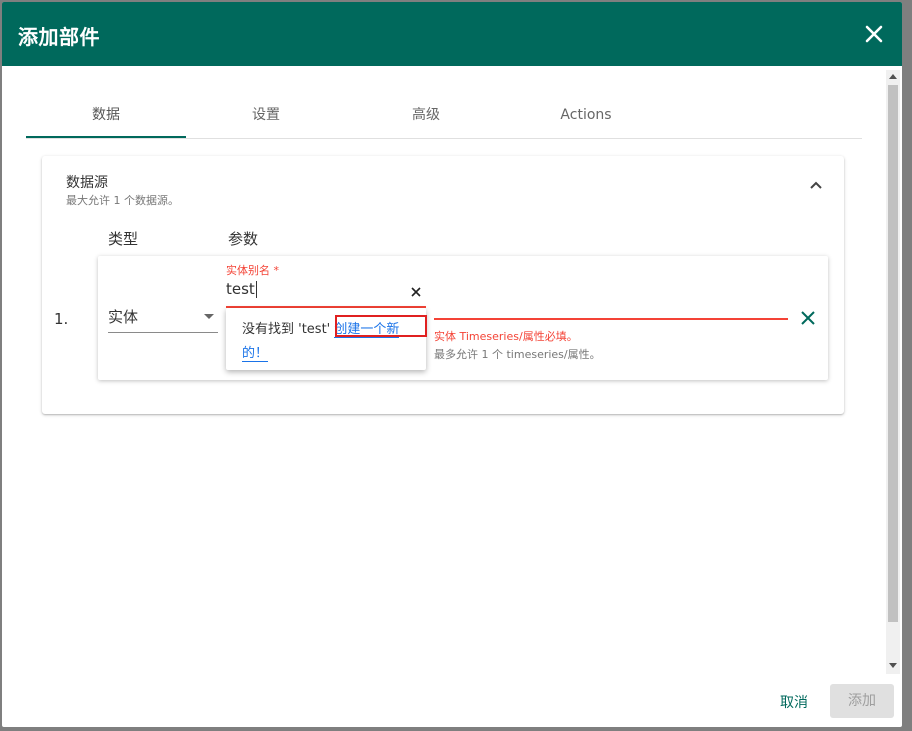 The height and width of the screenshot is (731, 912). What do you see at coordinates (416, 292) in the screenshot?
I see `clear-icon` at bounding box center [416, 292].